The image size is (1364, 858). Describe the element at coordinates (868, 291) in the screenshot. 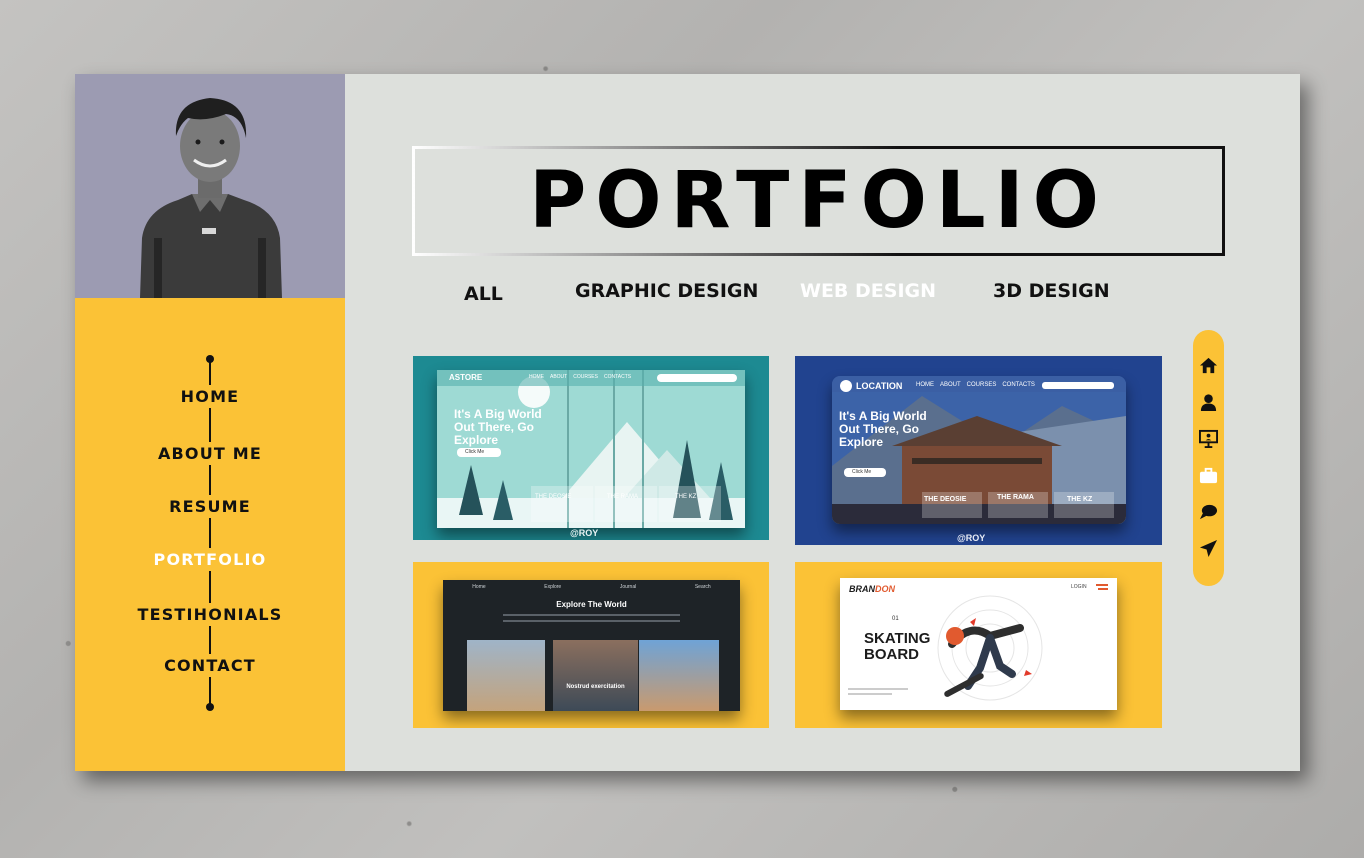

I see `filter-web-design: WEB DESIGN` at that location.